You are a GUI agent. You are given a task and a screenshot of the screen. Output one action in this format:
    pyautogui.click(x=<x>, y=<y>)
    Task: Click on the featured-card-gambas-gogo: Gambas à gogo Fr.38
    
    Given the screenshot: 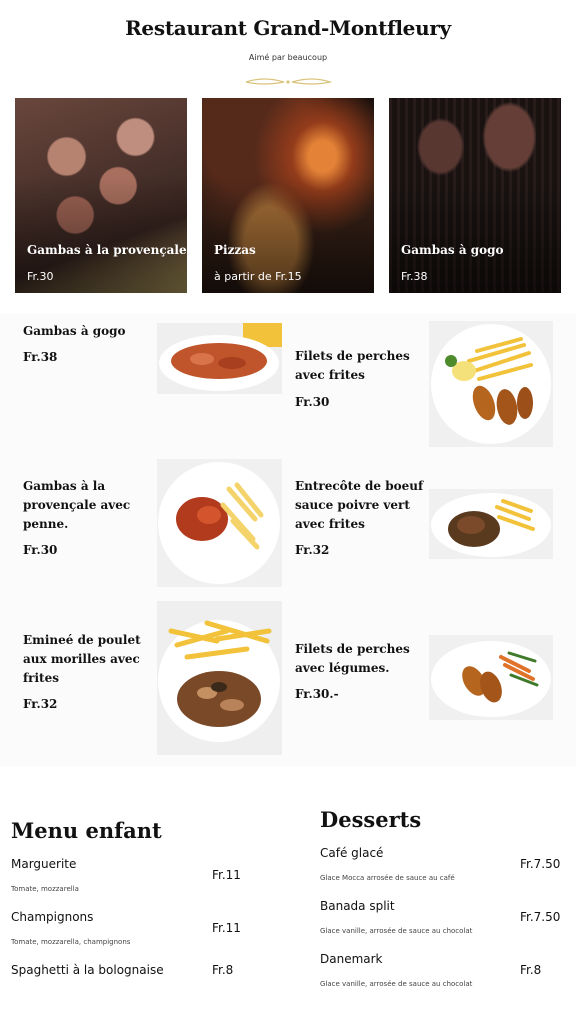 What is the action you would take?
    pyautogui.click(x=475, y=195)
    